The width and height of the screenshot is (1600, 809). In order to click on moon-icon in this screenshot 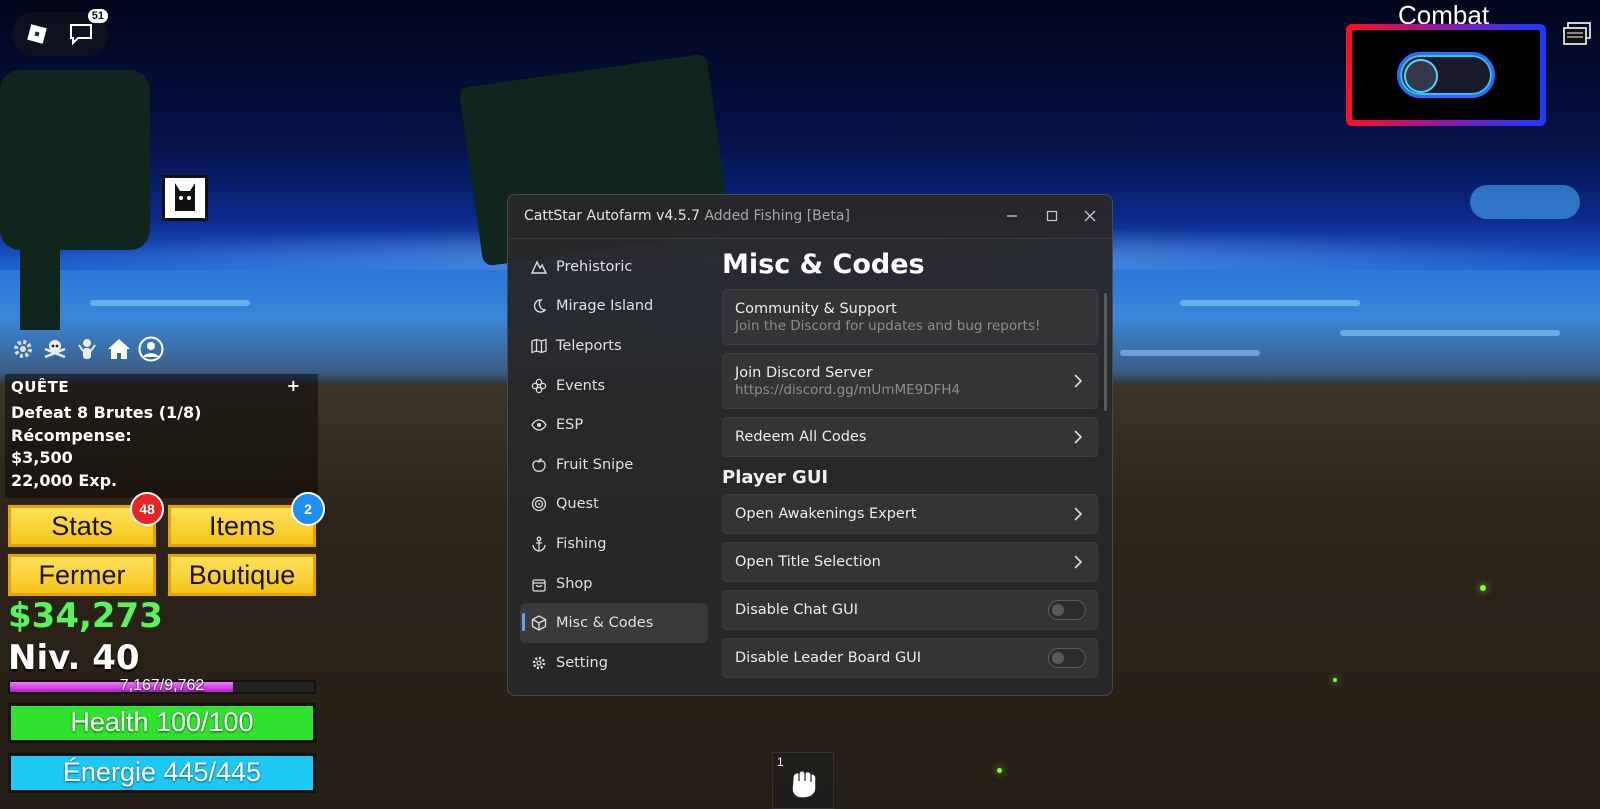, I will do `click(539, 306)`.